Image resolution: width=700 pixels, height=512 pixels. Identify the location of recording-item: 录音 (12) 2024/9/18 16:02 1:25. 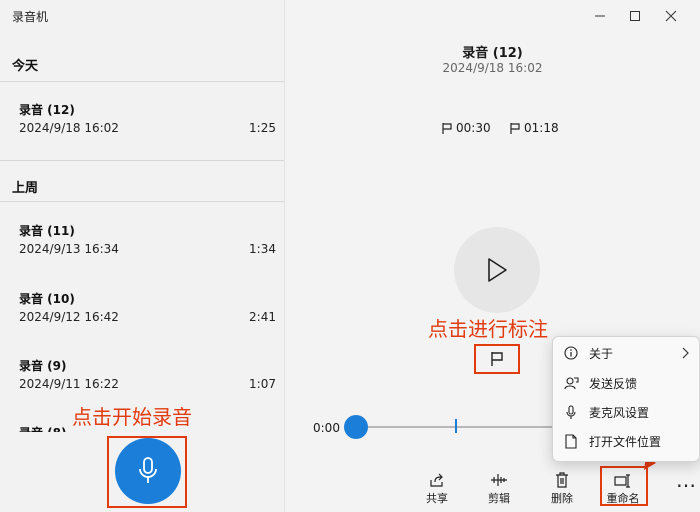
(142, 129).